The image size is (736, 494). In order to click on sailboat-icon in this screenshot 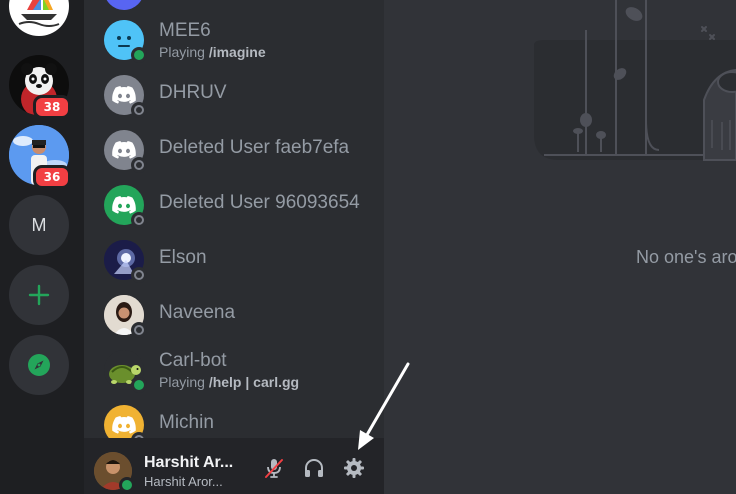, I will do `click(39, 13)`.